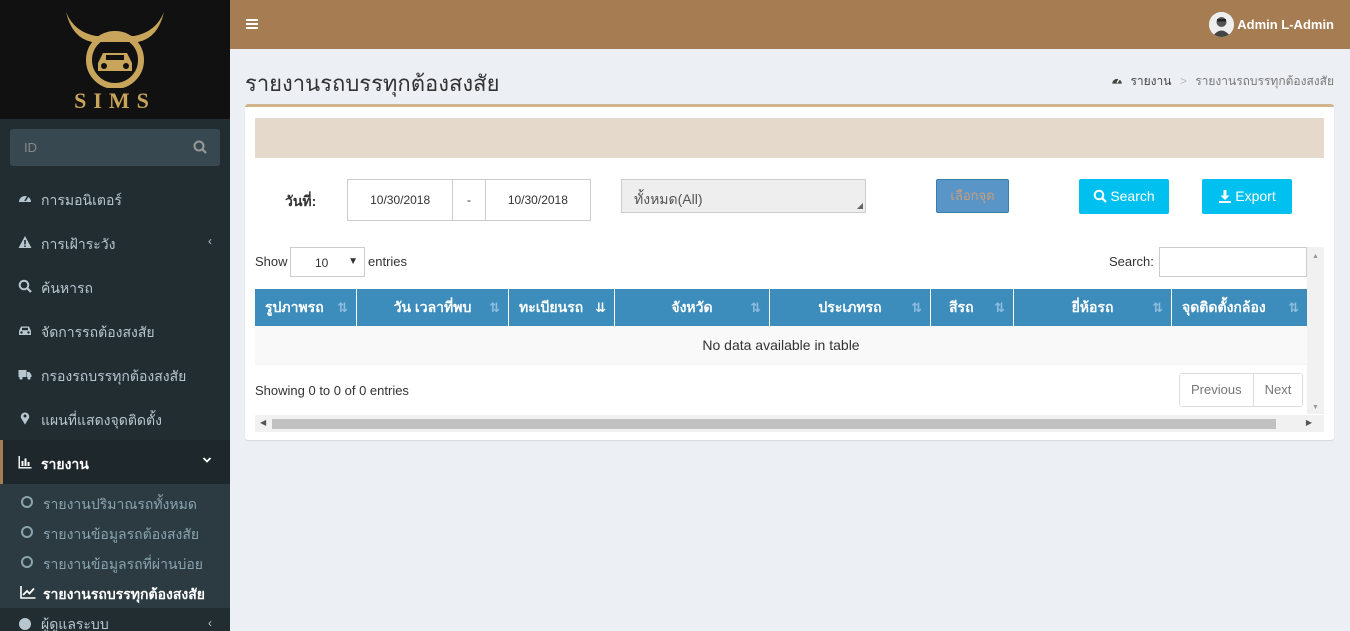 The height and width of the screenshot is (631, 1350). What do you see at coordinates (75, 623) in the screenshot?
I see `sidebar-item-label: ผู้ดูแลระบบ` at bounding box center [75, 623].